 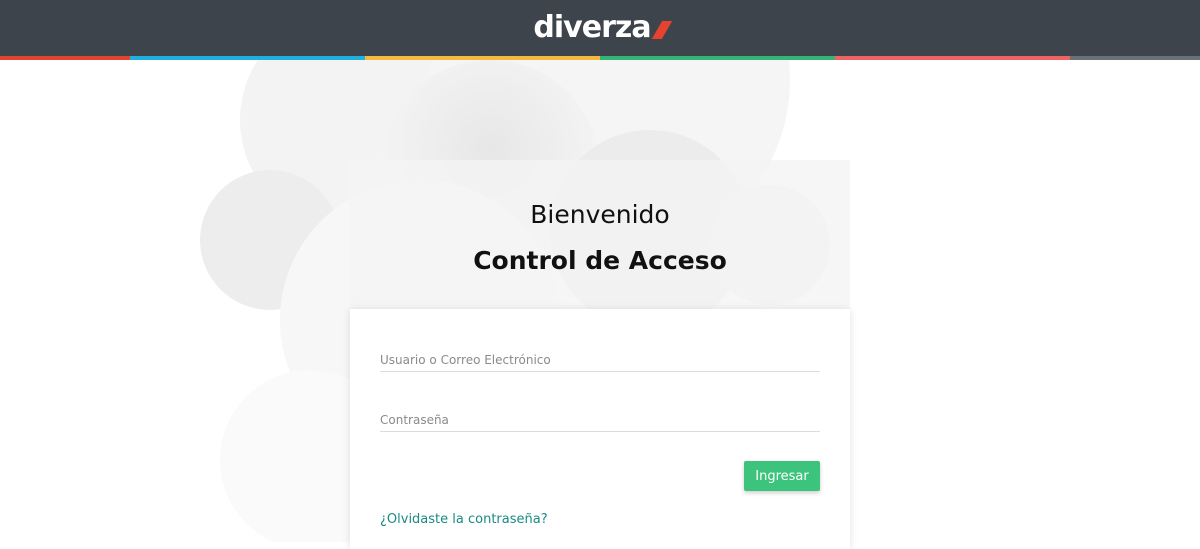 I want to click on stripe-red, so click(x=65, y=58).